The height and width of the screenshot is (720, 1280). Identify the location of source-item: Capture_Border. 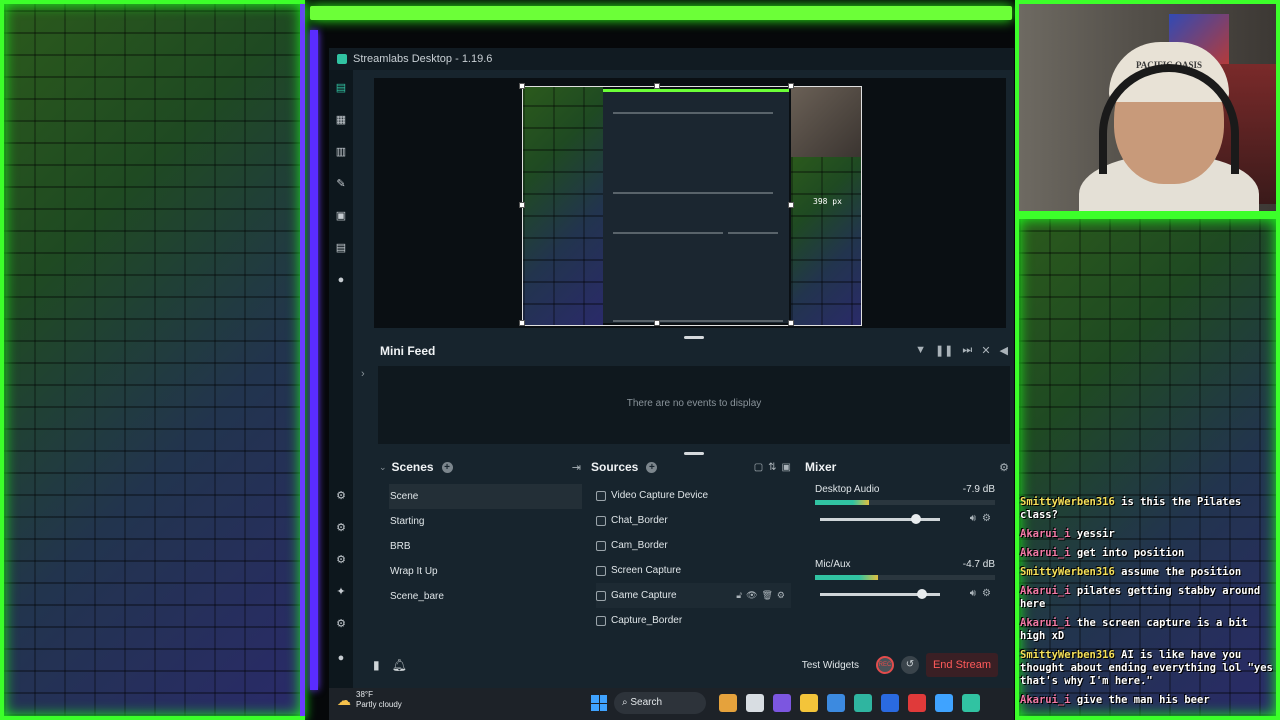
(693, 620).